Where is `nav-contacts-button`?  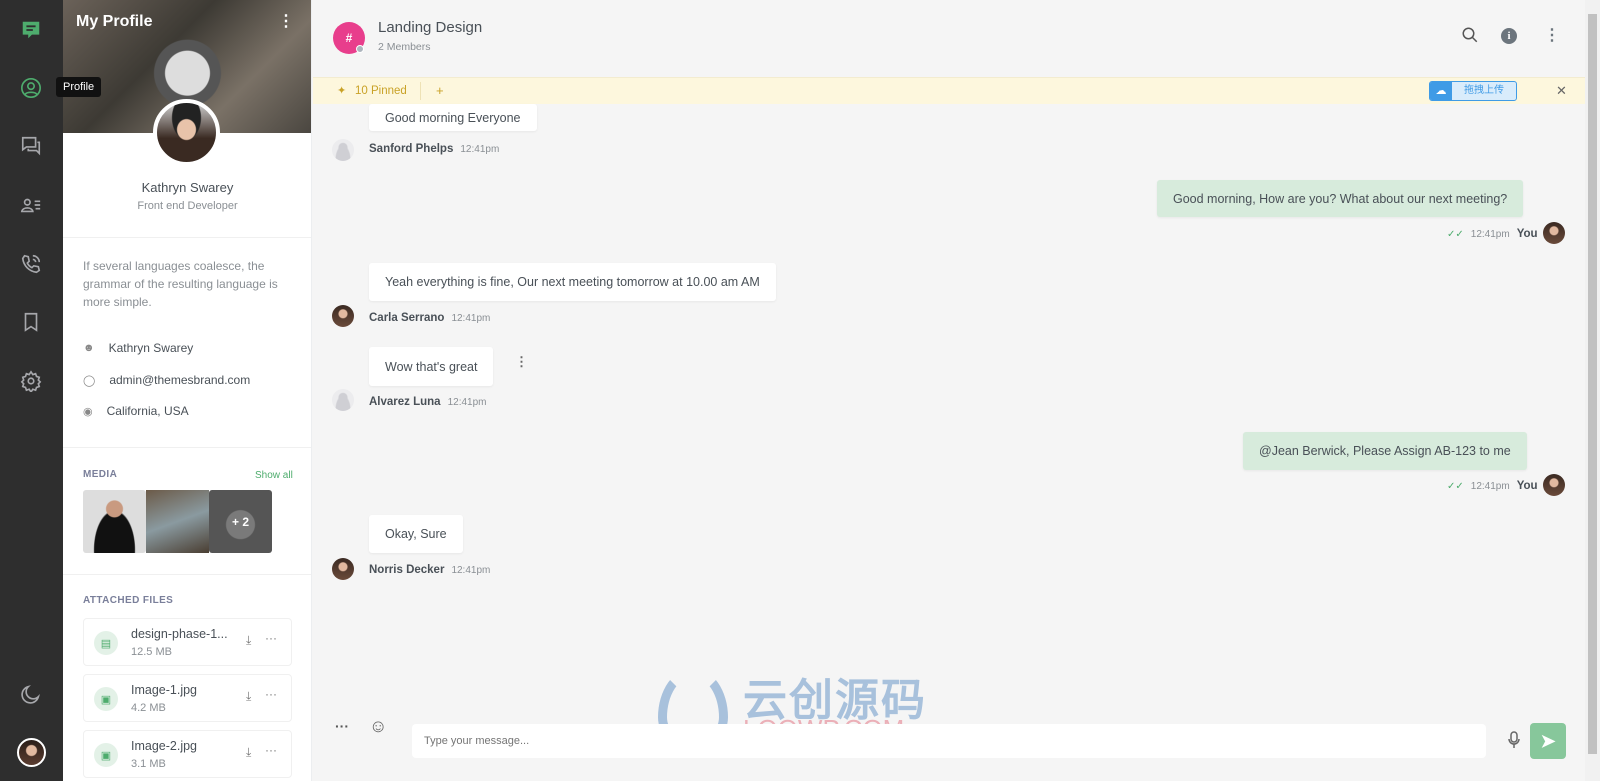 nav-contacts-button is located at coordinates (31, 205).